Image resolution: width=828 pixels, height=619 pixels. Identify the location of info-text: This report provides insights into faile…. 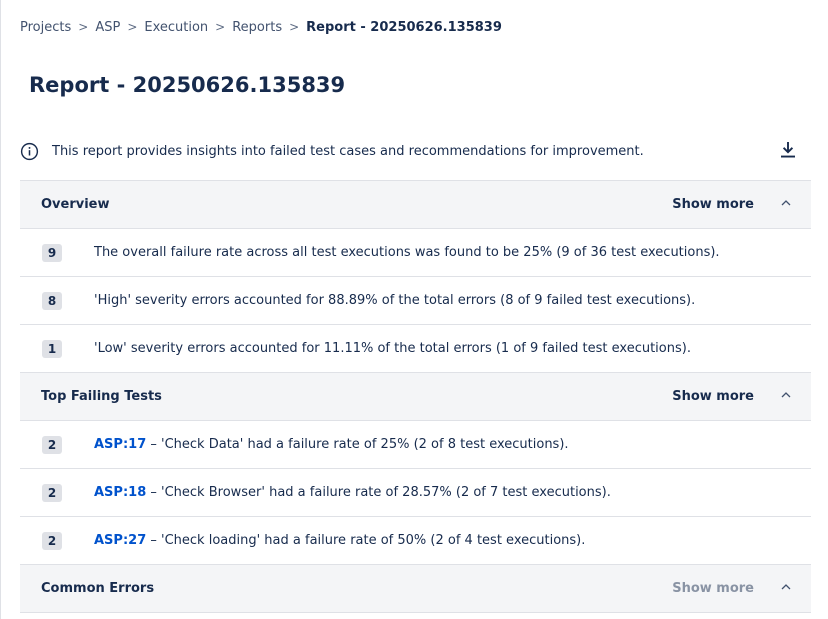
(348, 151).